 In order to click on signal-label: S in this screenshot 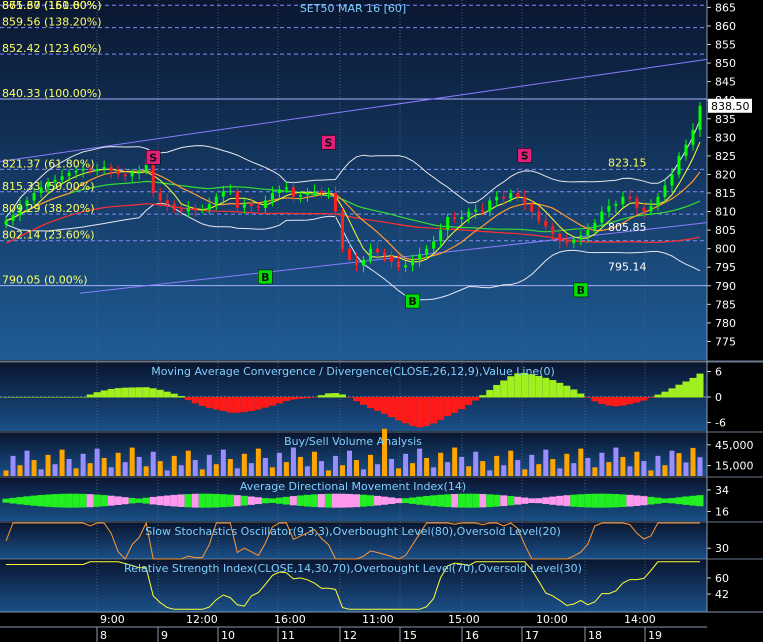, I will do `click(328, 142)`.